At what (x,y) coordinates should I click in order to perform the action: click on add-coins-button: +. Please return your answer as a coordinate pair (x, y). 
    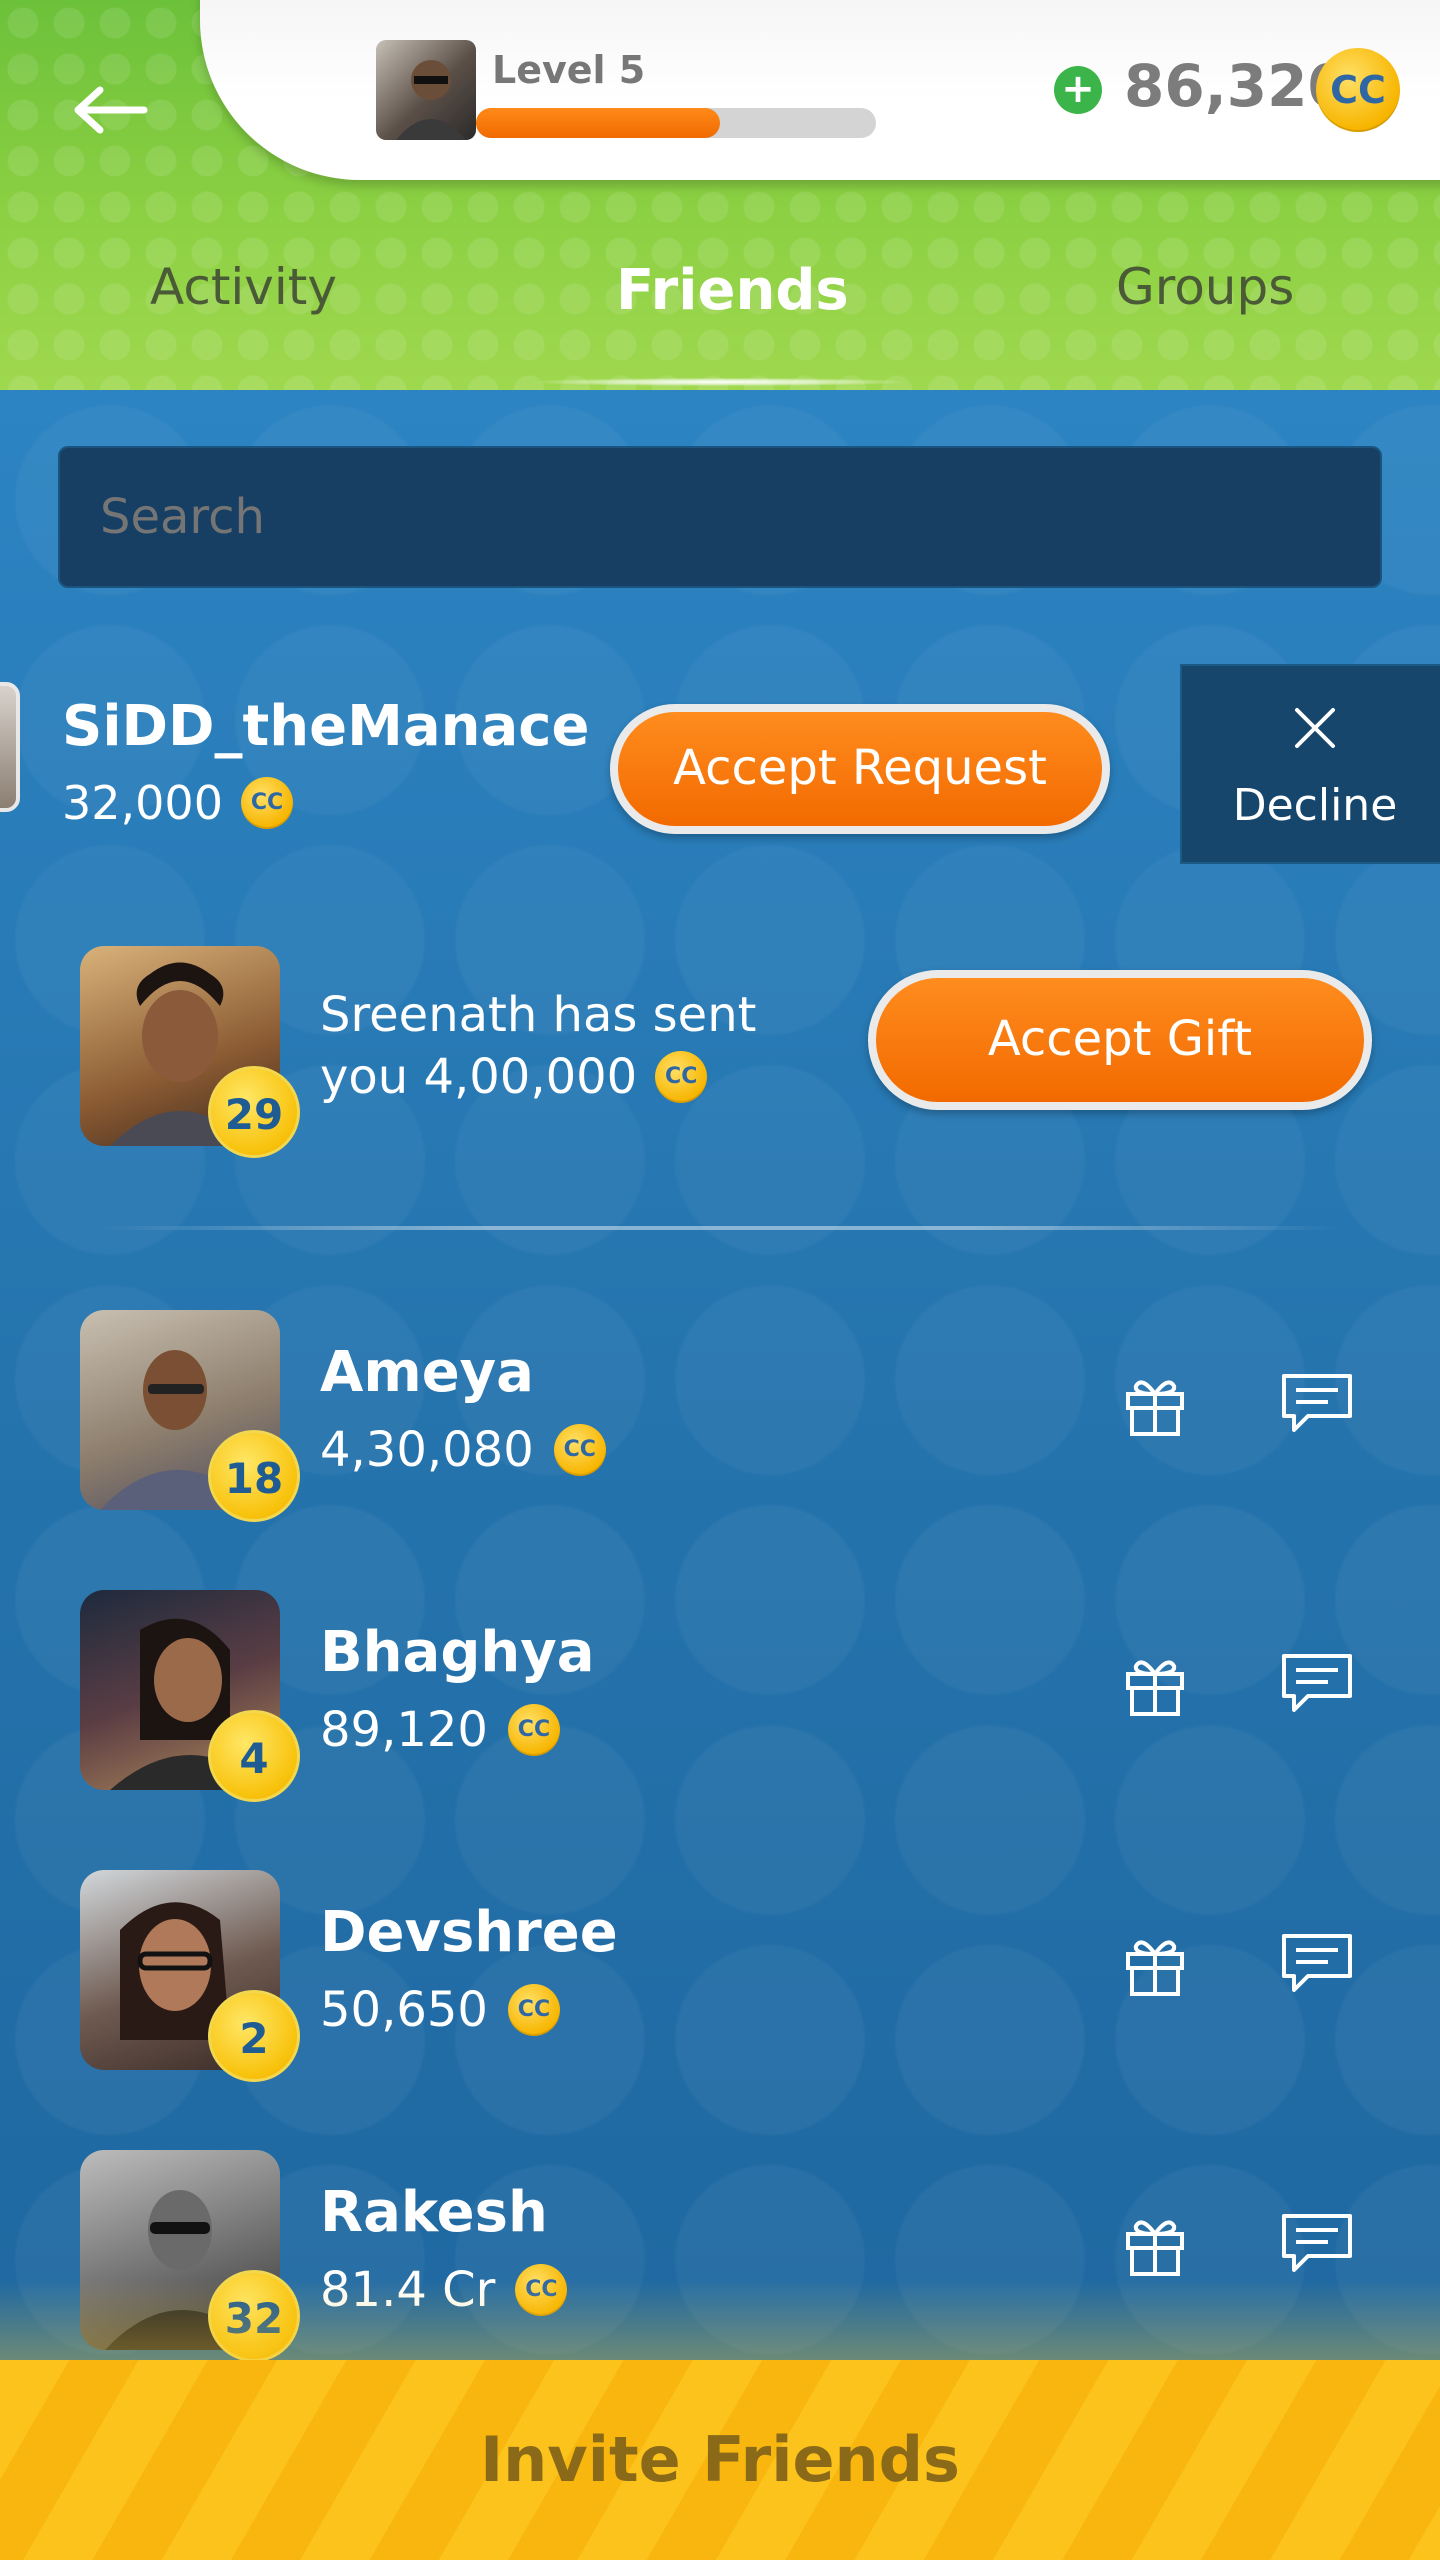
    Looking at the image, I should click on (1078, 90).